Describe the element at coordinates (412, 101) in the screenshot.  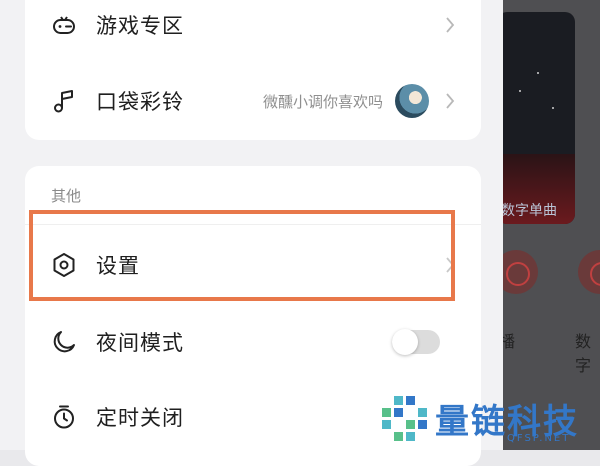
I see `ringtone-avatar` at that location.